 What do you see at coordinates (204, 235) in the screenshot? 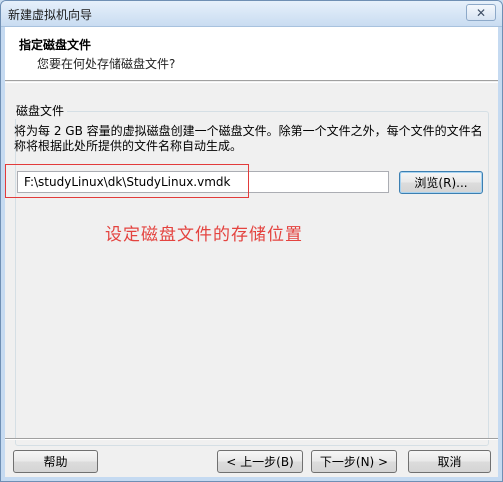
I see `annotation-text: 设定磁盘文件的存储位置` at bounding box center [204, 235].